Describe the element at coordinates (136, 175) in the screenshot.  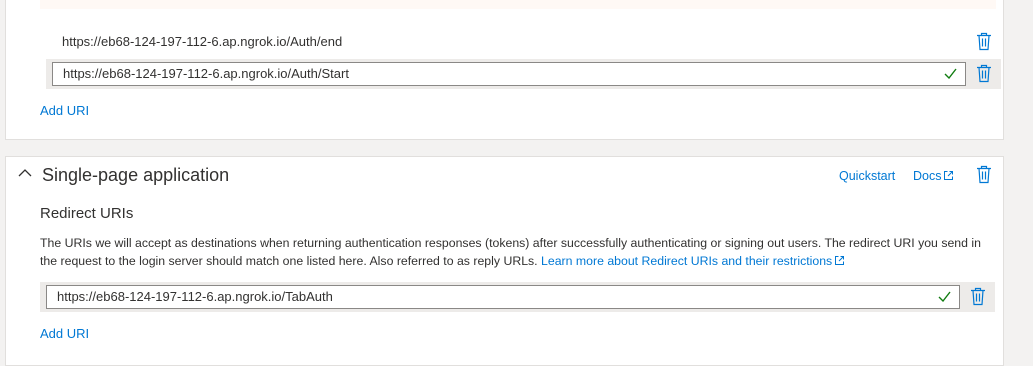
I see `section-title: Single-page application` at that location.